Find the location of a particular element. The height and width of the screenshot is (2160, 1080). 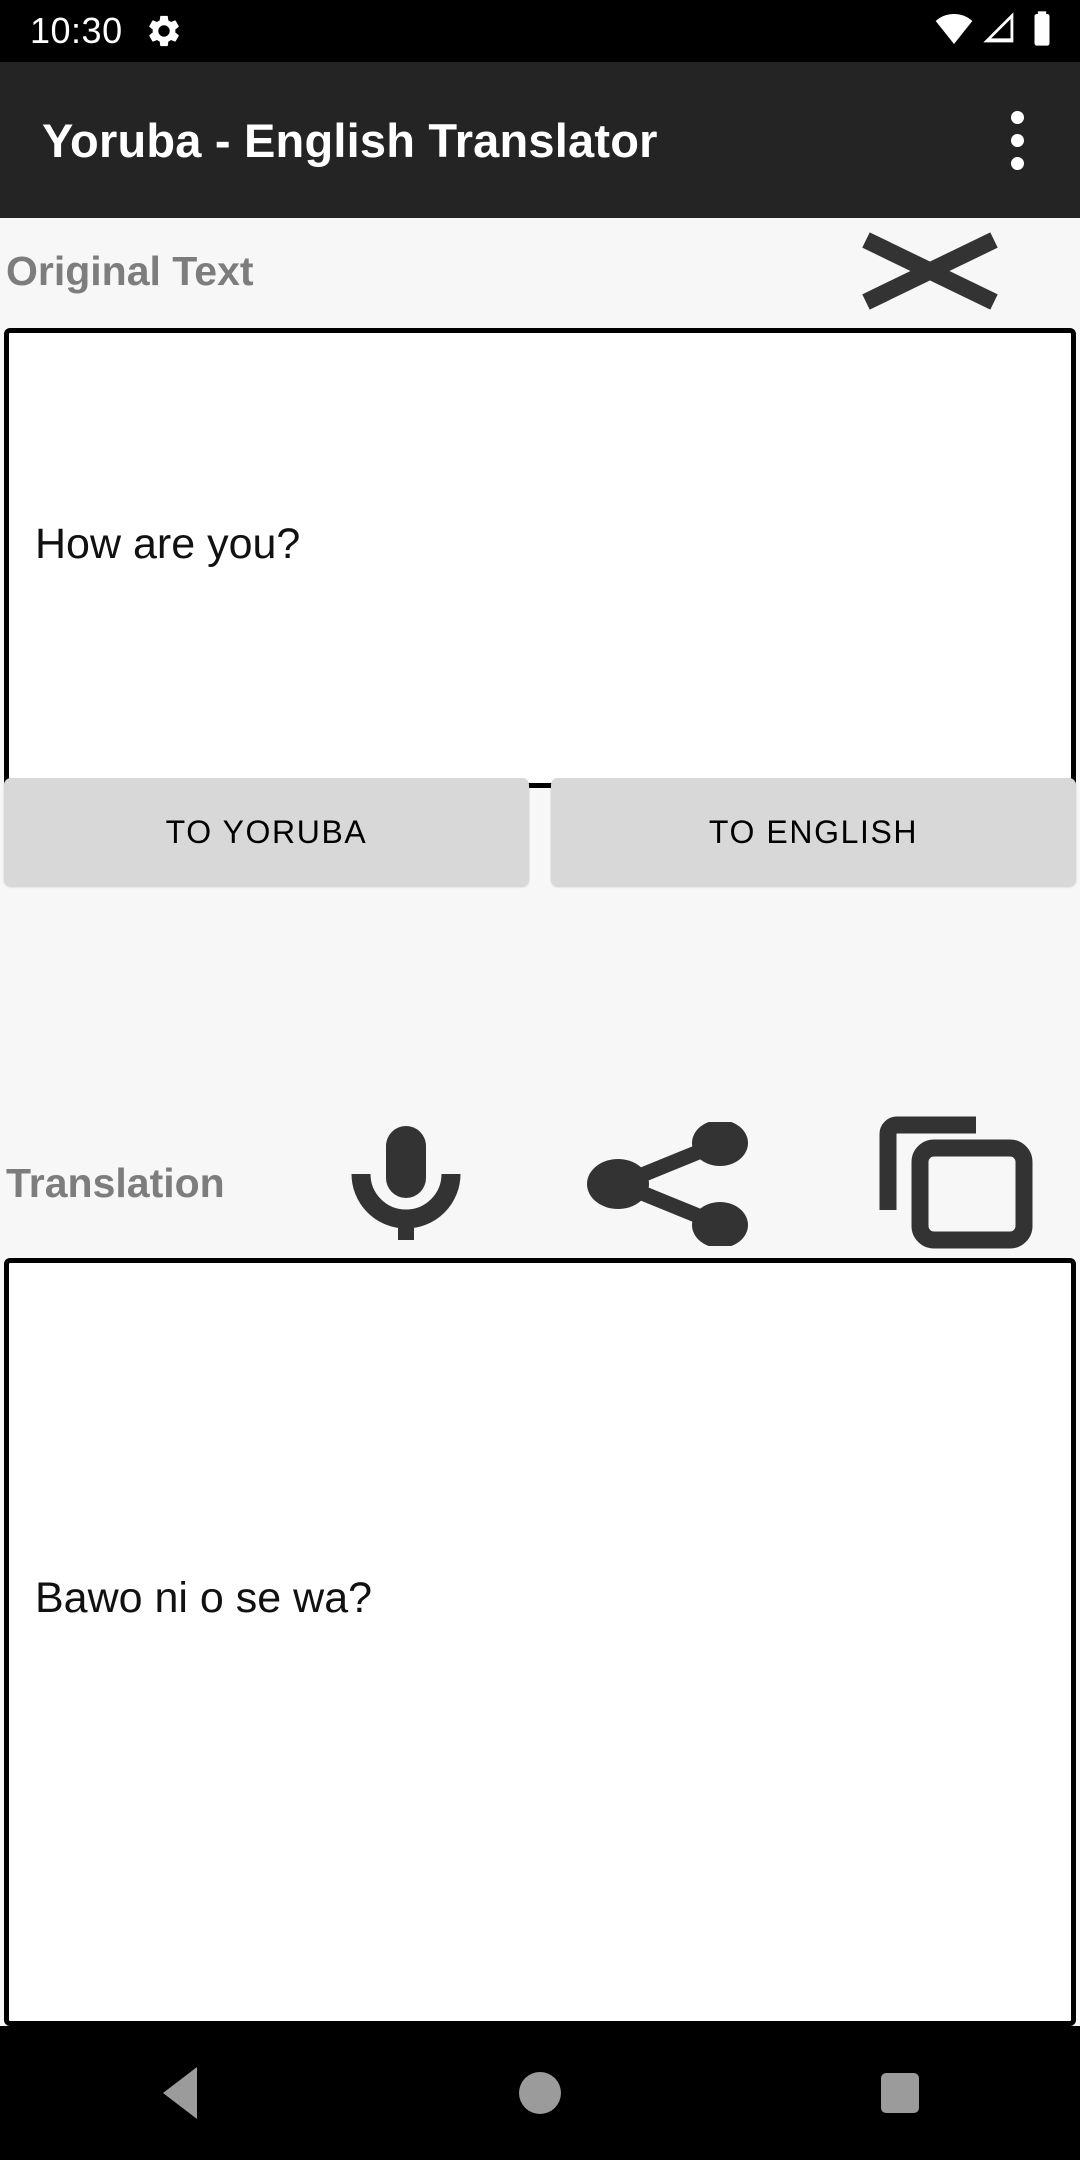

home-glyph is located at coordinates (540, 2093).